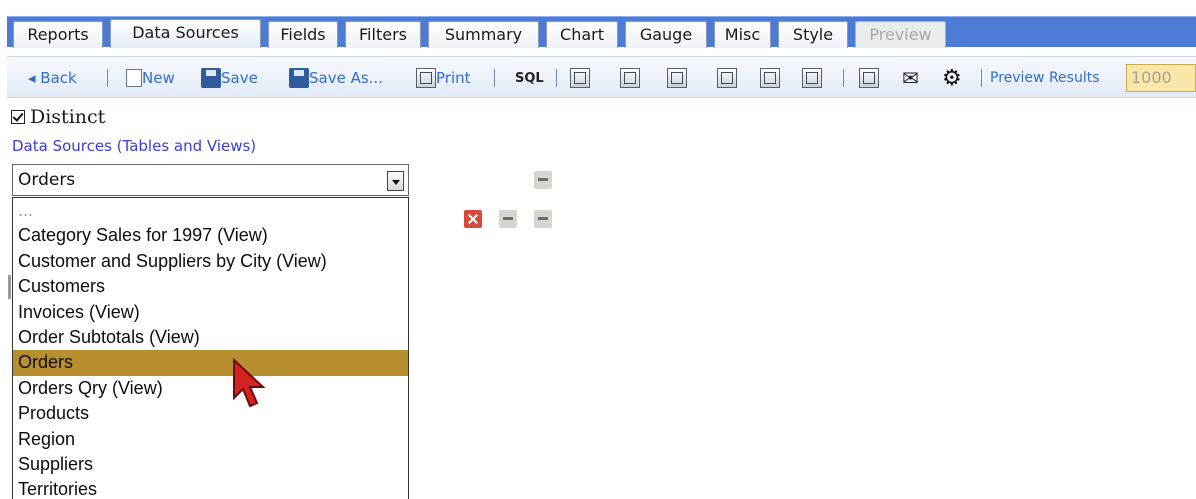  I want to click on email-icon: ✉, so click(910, 78).